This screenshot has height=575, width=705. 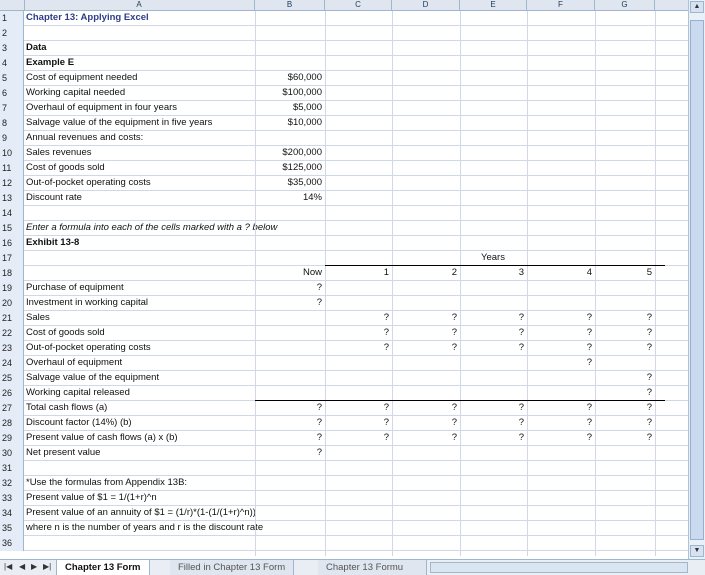 What do you see at coordinates (425, 423) in the screenshot?
I see `cell-d28: ?` at bounding box center [425, 423].